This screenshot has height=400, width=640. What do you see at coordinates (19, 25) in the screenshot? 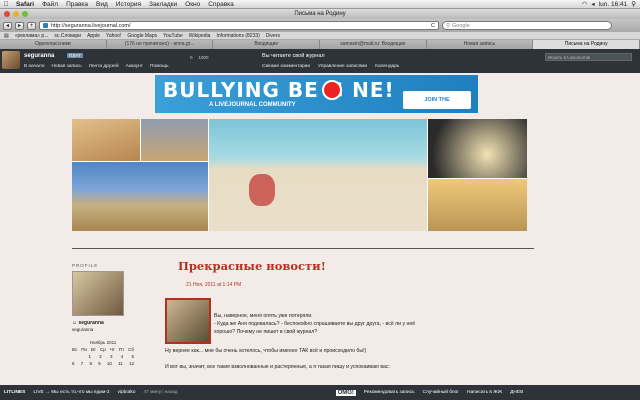
I see `forward-button: ▸` at bounding box center [19, 25].